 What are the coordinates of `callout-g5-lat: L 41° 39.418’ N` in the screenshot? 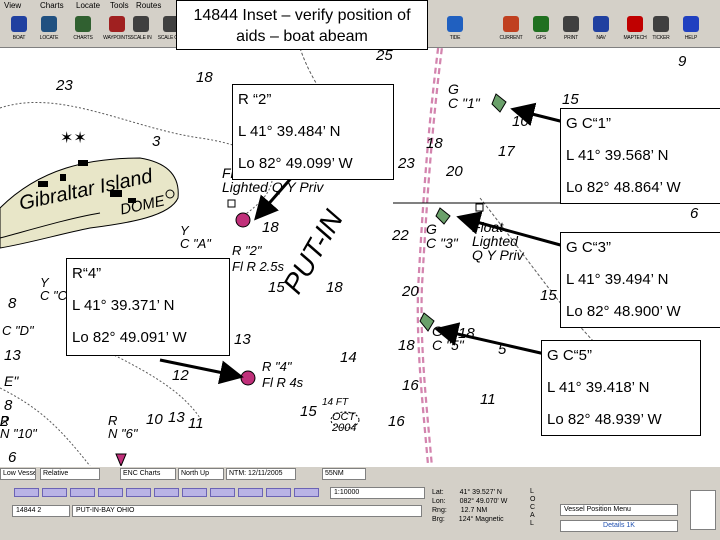 It's located at (598, 387).